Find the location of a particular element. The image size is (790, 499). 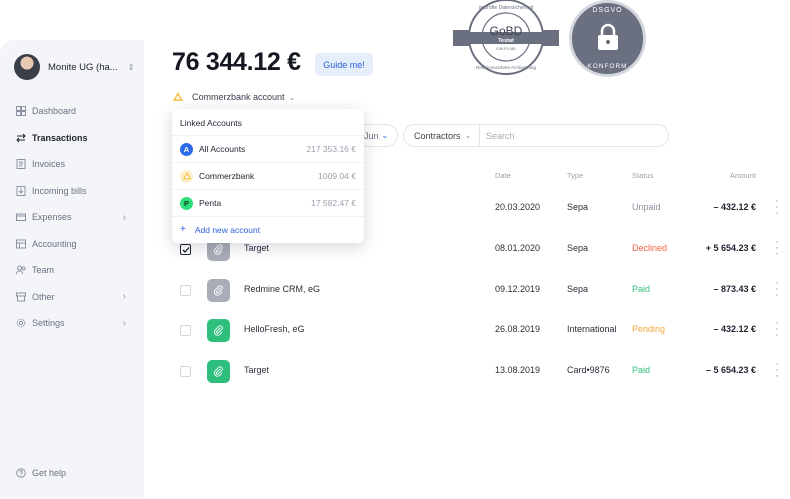

date-filter-label: Jun is located at coordinates (371, 135).